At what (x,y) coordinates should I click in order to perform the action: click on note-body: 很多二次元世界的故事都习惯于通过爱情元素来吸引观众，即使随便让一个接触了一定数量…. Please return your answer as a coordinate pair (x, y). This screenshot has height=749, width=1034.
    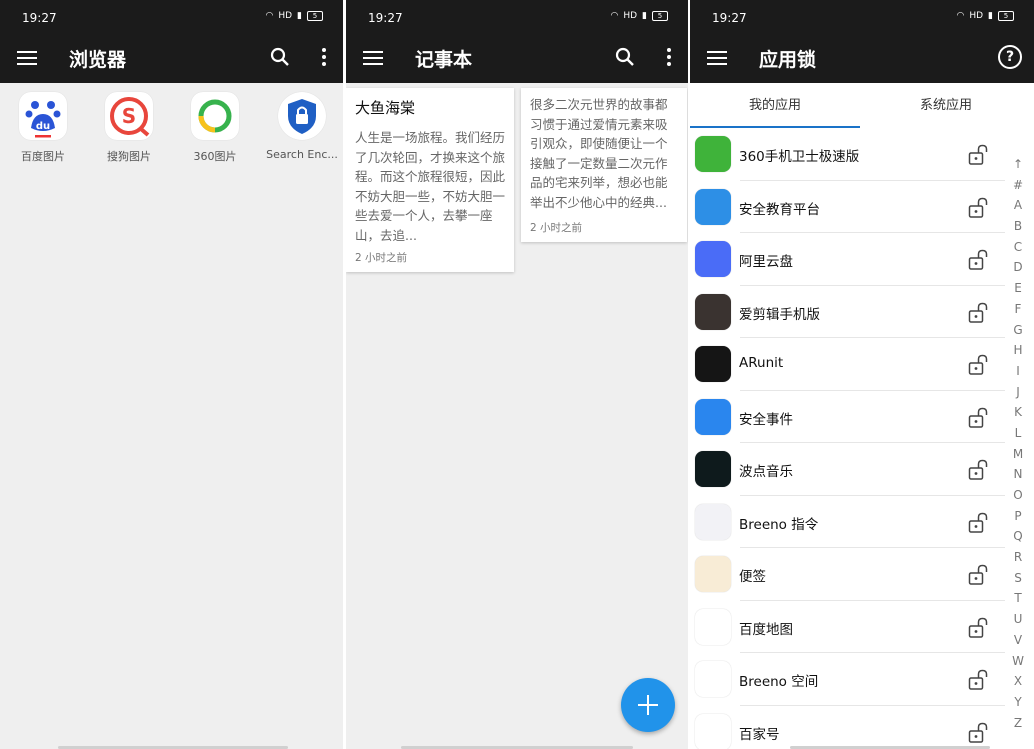
    Looking at the image, I should click on (599, 153).